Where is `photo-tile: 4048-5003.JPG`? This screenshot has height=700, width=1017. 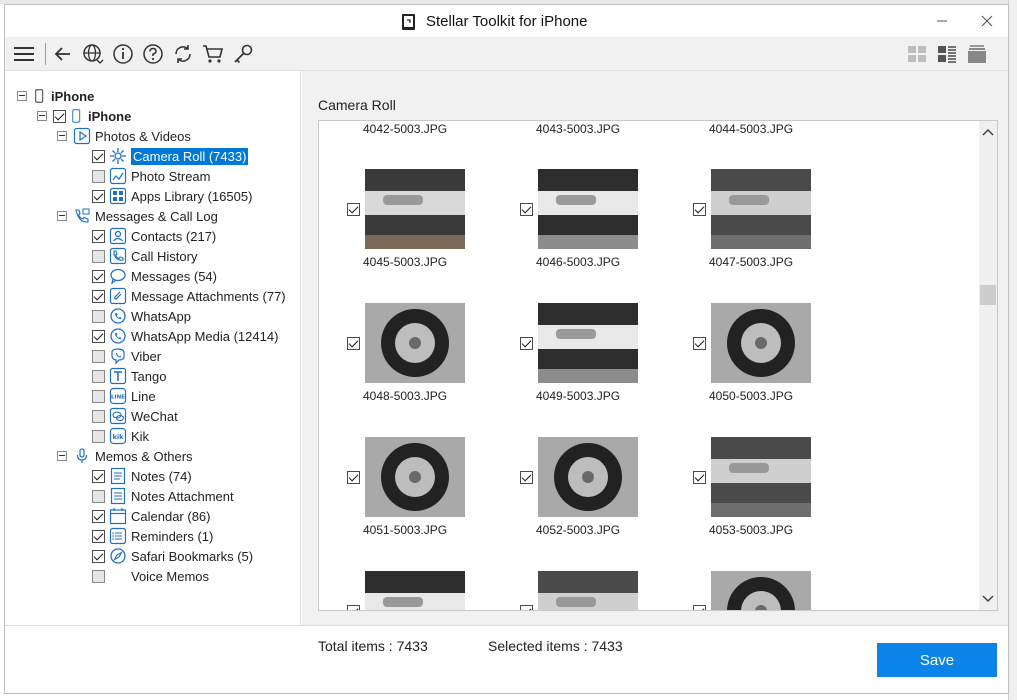
photo-tile: 4048-5003.JPG is located at coordinates (394, 353).